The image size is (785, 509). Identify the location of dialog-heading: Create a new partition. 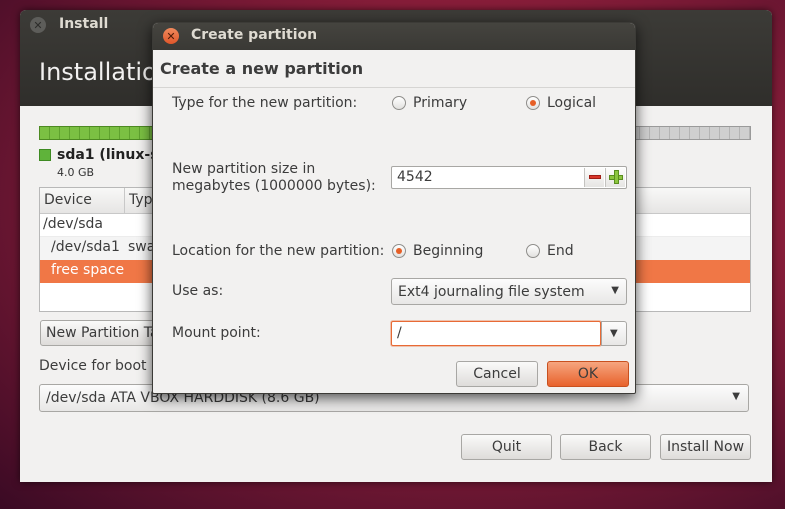
(262, 68).